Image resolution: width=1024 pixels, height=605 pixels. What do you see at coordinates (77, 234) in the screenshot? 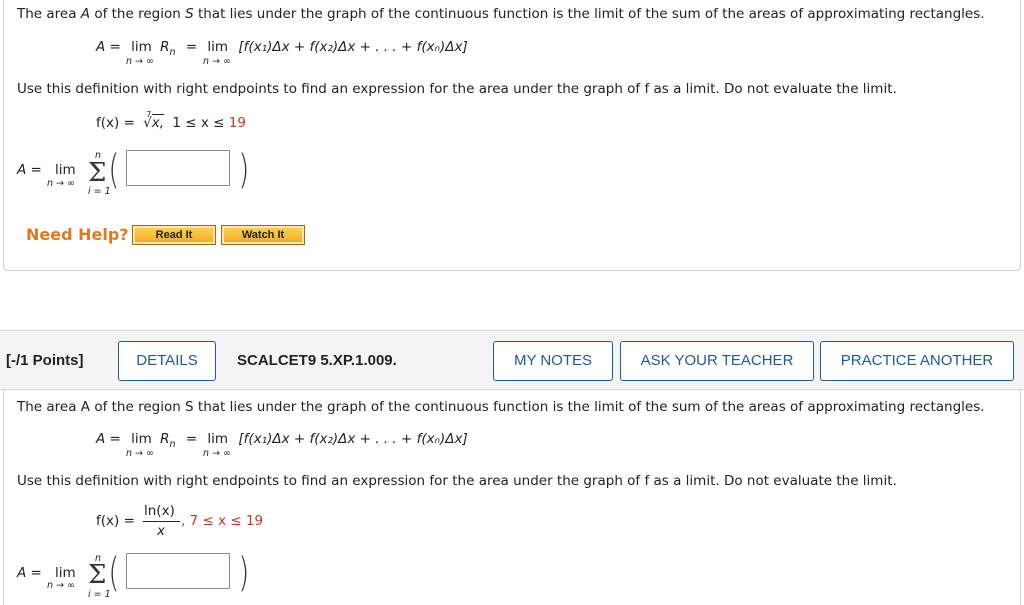
I see `need-help-label: Need Help?` at bounding box center [77, 234].